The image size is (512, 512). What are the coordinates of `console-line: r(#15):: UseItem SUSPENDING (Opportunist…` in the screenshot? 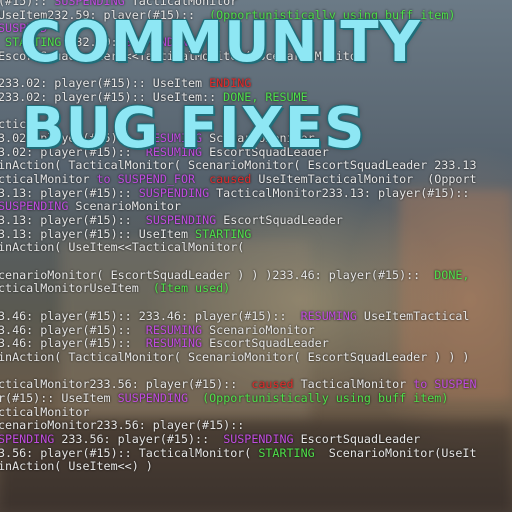 It's located at (256, 398).